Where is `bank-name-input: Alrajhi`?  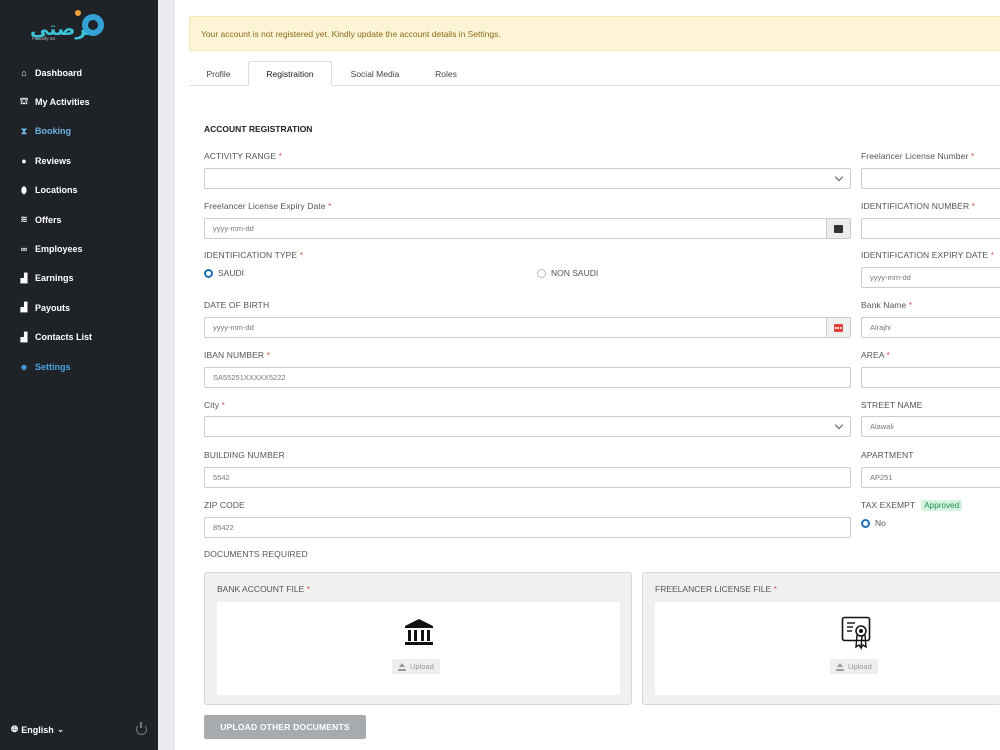
bank-name-input: Alrajhi is located at coordinates (930, 327).